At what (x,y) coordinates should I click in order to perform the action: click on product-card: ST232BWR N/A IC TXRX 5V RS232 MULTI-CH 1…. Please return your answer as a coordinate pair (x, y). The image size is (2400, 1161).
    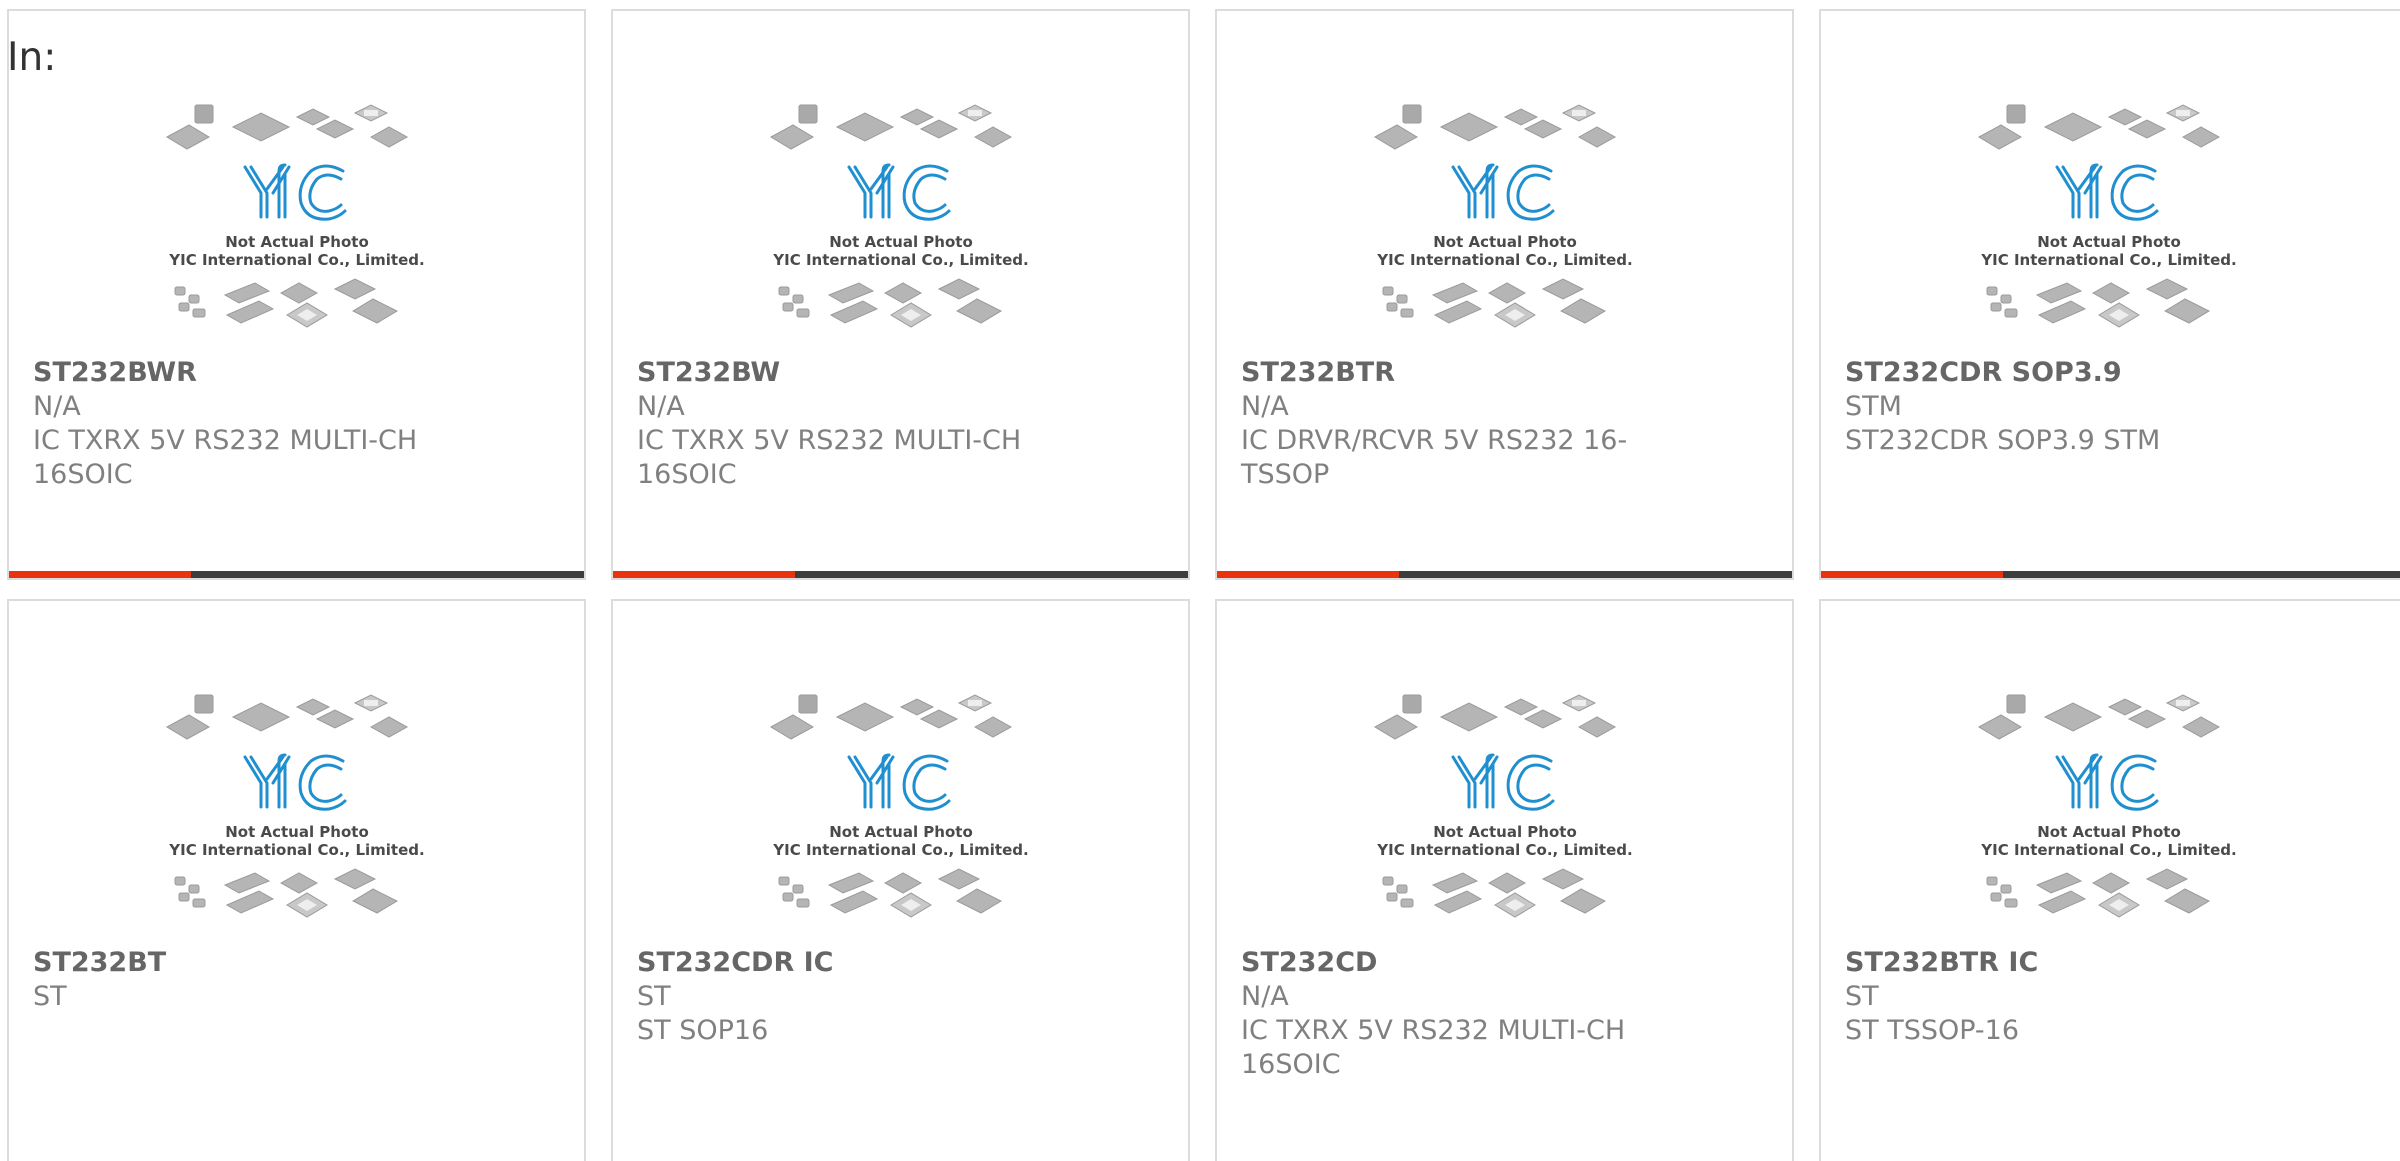
    Looking at the image, I should click on (296, 294).